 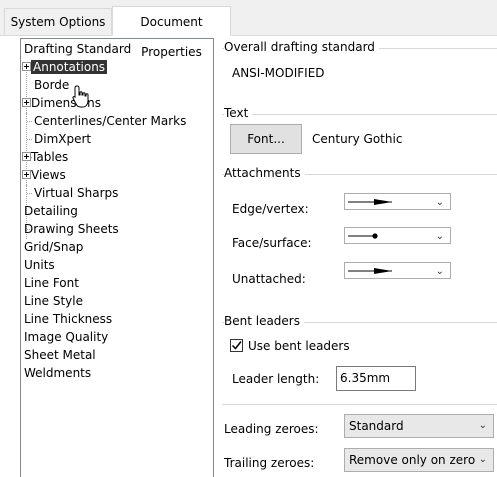 What do you see at coordinates (278, 73) in the screenshot?
I see `overall-standard-value: ANSI-MODIFIED` at bounding box center [278, 73].